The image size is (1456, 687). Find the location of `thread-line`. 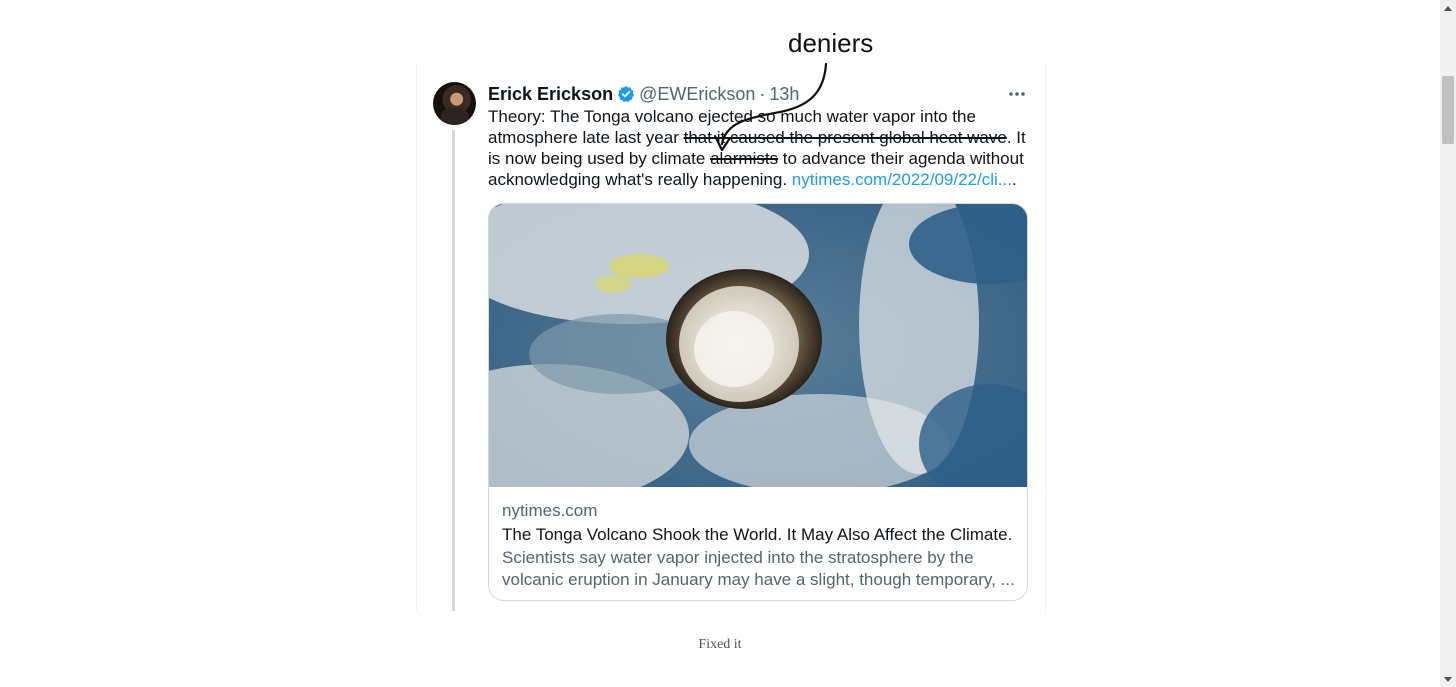

thread-line is located at coordinates (453, 370).